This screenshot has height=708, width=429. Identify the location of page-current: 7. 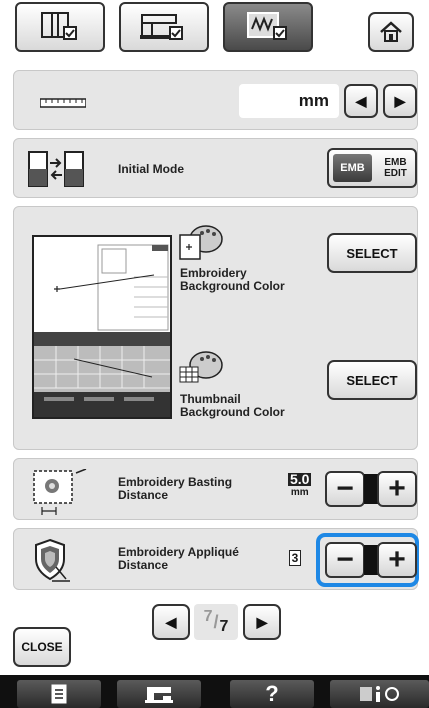
(208, 616).